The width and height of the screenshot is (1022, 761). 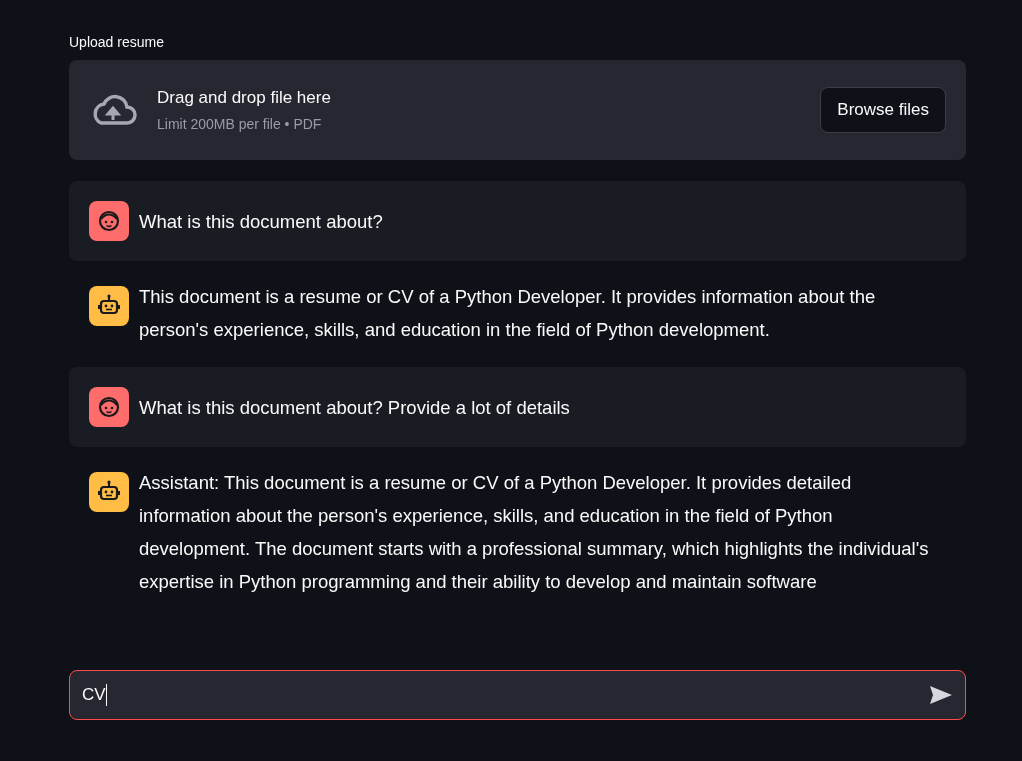 I want to click on browse-files-button: Browse files, so click(x=883, y=110).